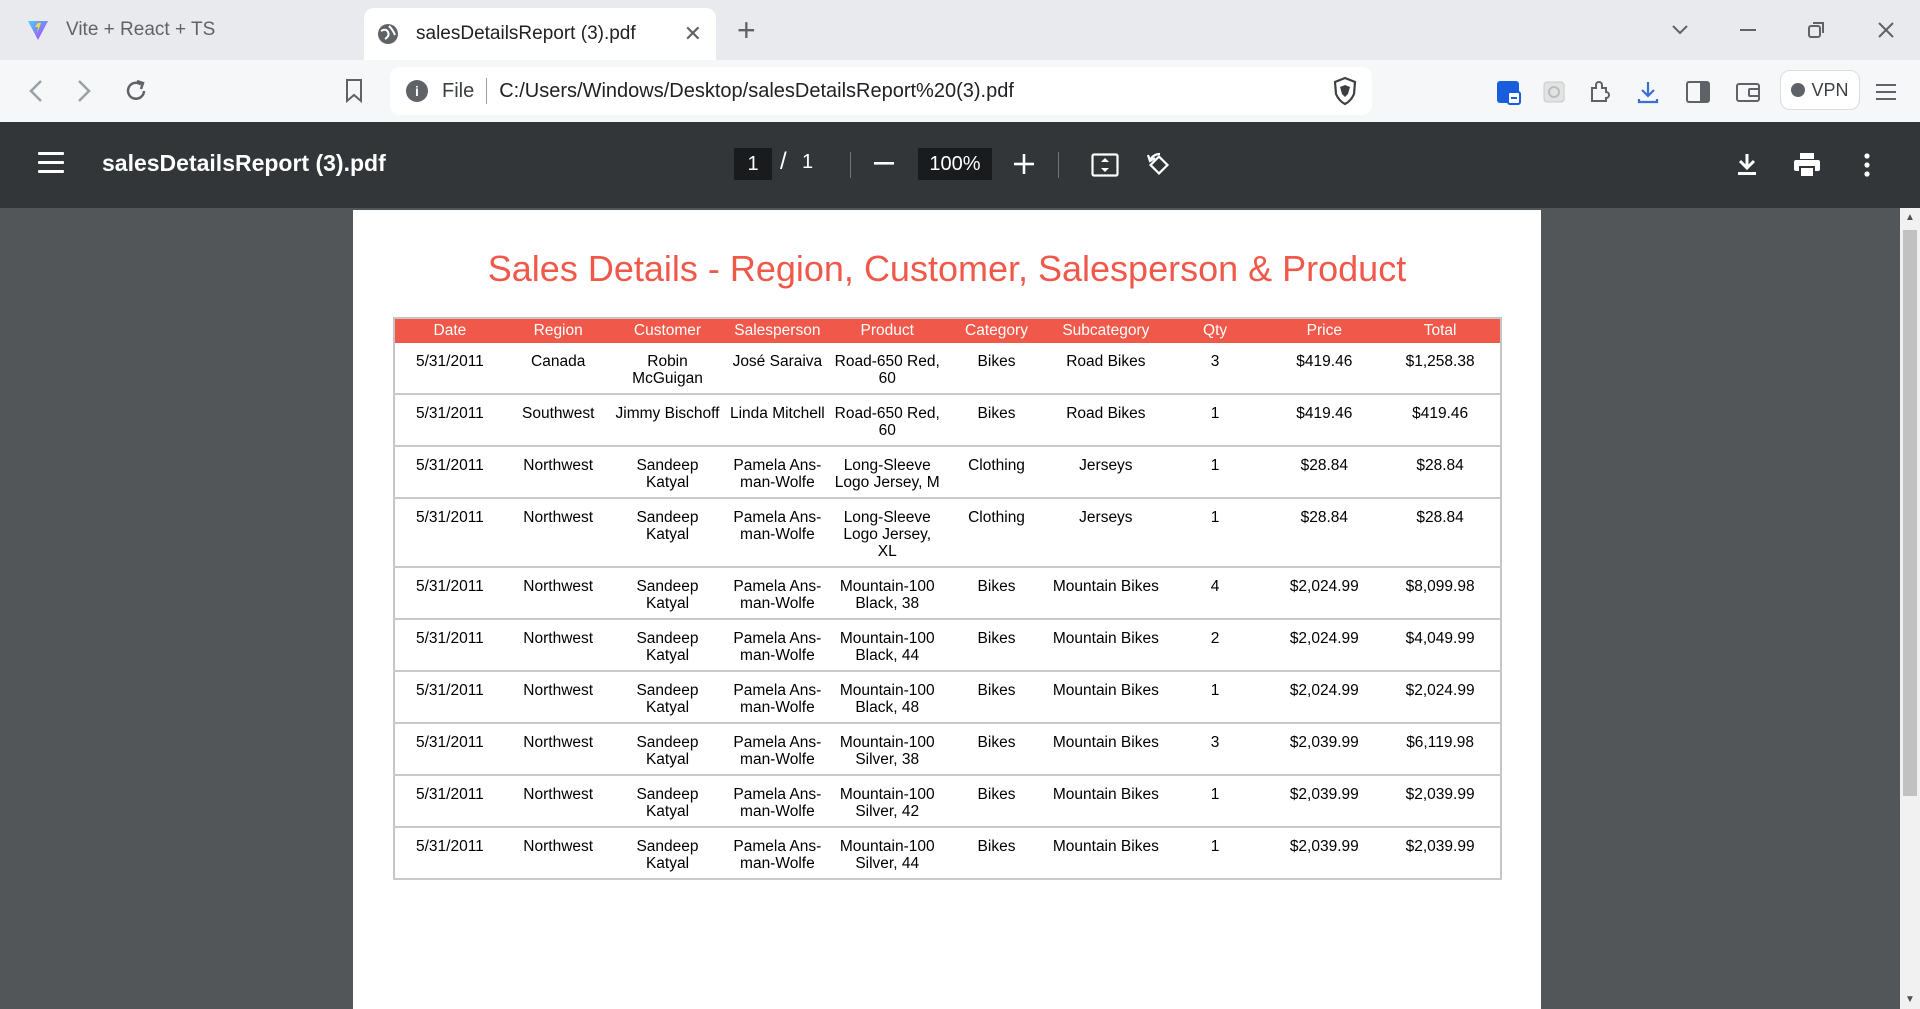 The height and width of the screenshot is (1009, 1920). Describe the element at coordinates (887, 853) in the screenshot. I see `cell-product: Mountain-100 Silver, 44` at that location.